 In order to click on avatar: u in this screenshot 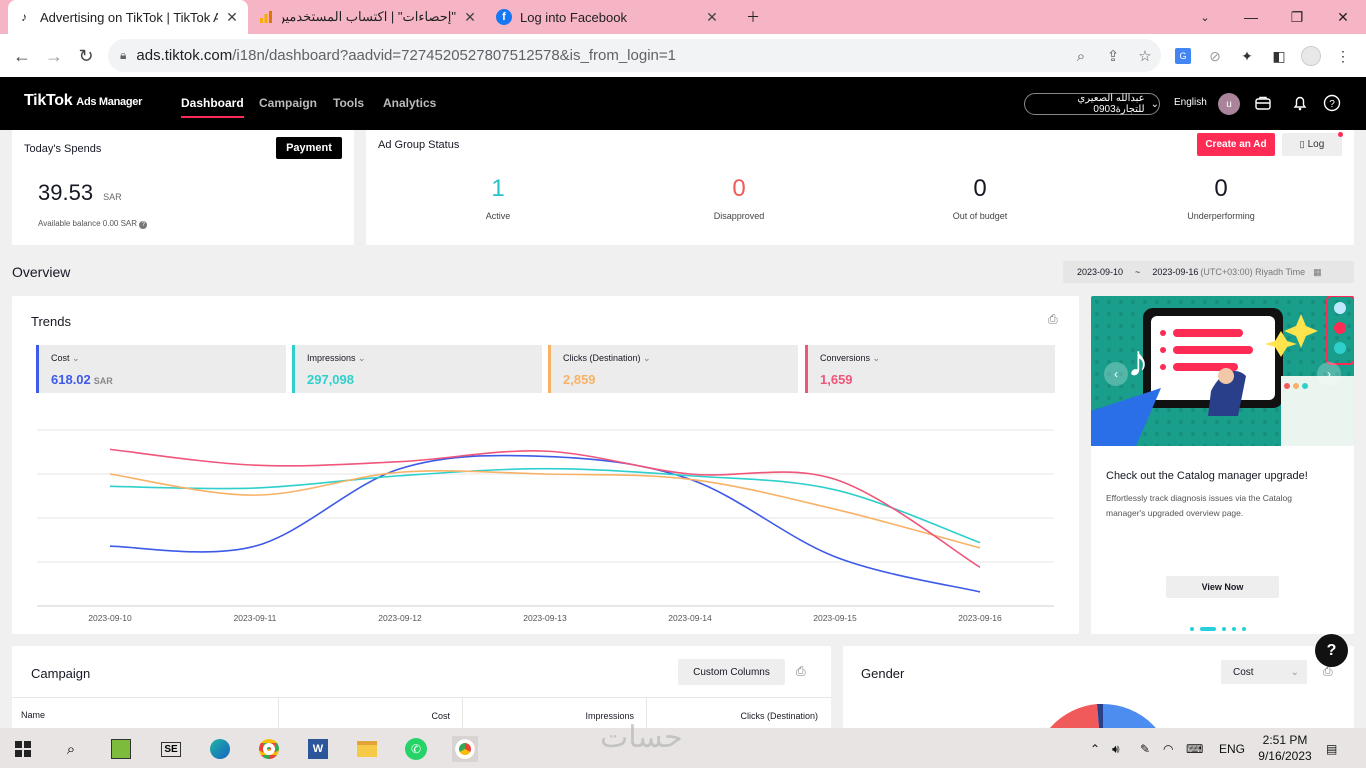, I will do `click(1229, 104)`.